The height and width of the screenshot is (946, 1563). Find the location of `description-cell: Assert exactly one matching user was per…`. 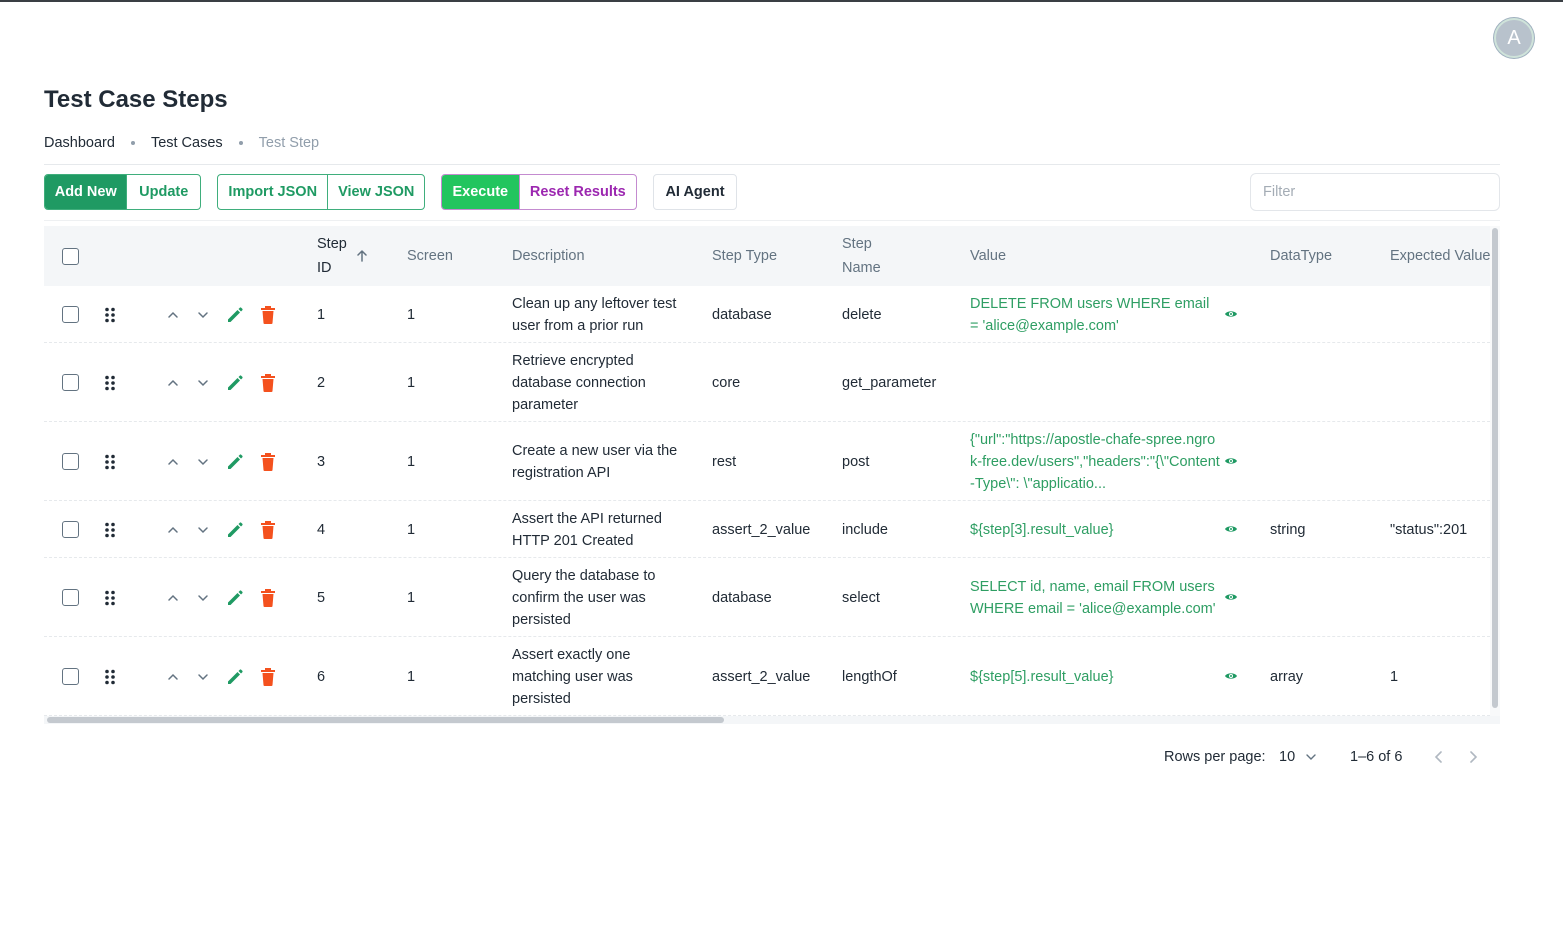

description-cell: Assert exactly one matching user was per… is located at coordinates (572, 676).